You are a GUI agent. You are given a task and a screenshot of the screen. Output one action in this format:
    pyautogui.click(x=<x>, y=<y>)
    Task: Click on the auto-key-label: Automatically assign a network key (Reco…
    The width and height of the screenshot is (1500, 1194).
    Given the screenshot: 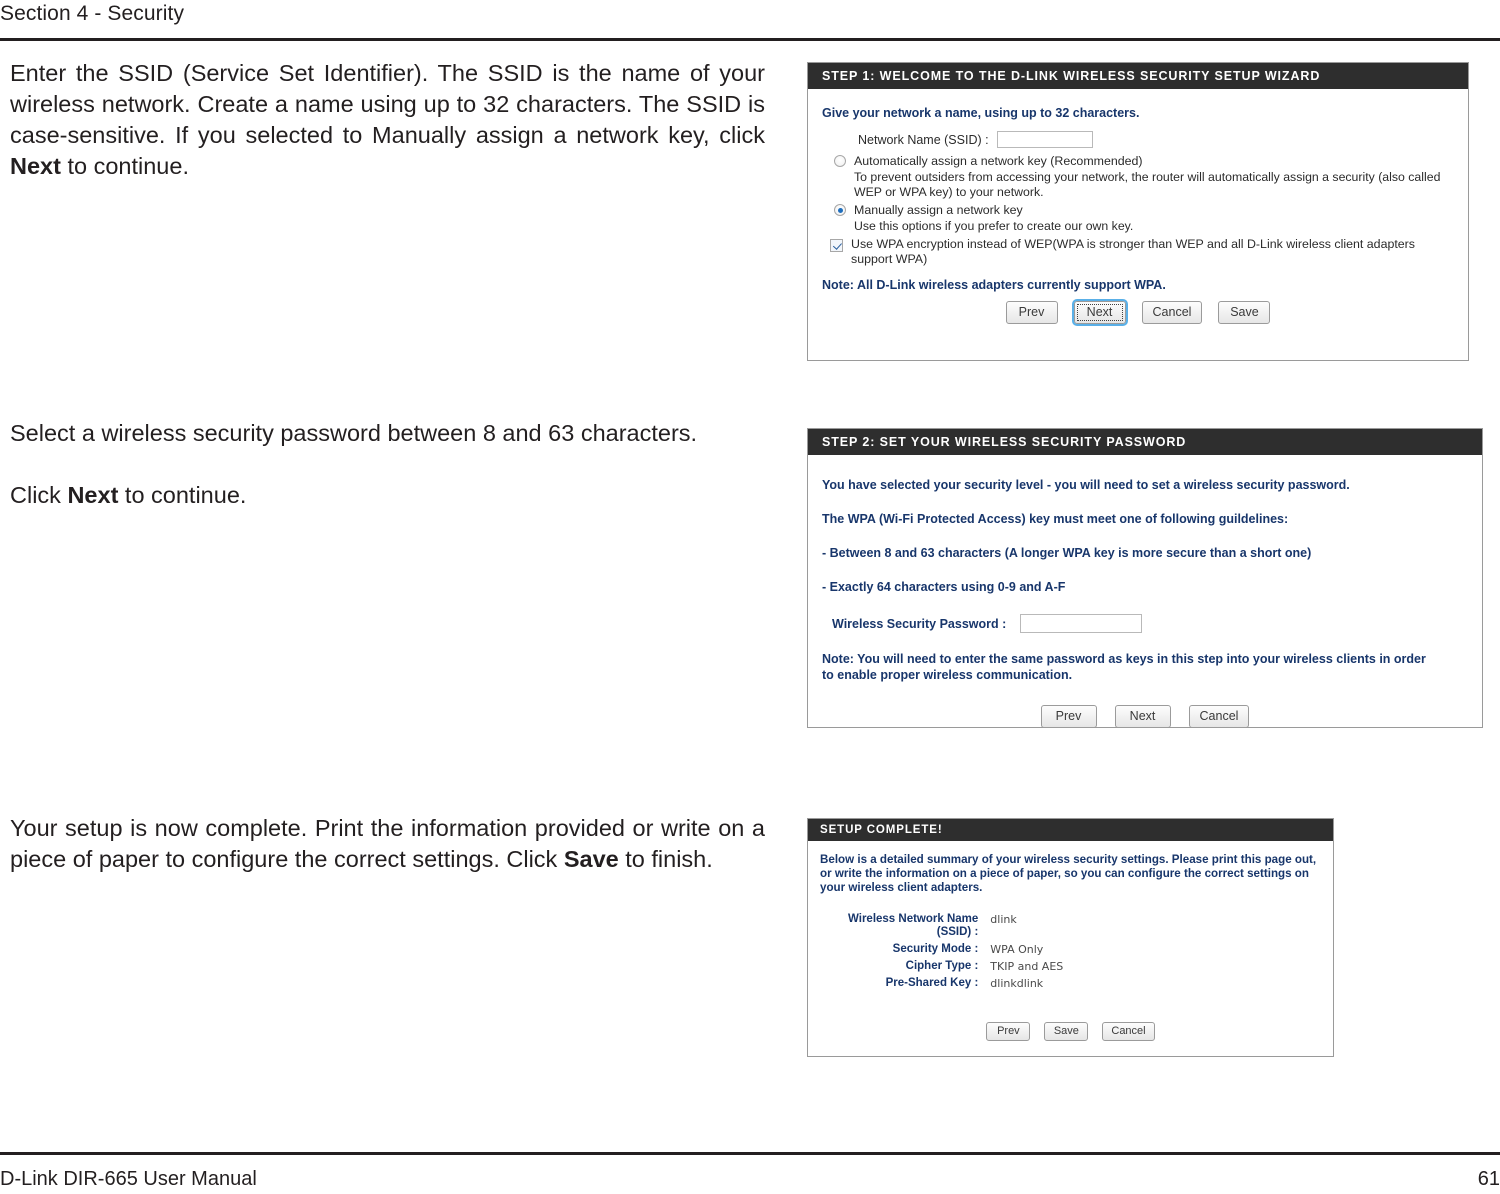 What is the action you would take?
    pyautogui.click(x=998, y=161)
    